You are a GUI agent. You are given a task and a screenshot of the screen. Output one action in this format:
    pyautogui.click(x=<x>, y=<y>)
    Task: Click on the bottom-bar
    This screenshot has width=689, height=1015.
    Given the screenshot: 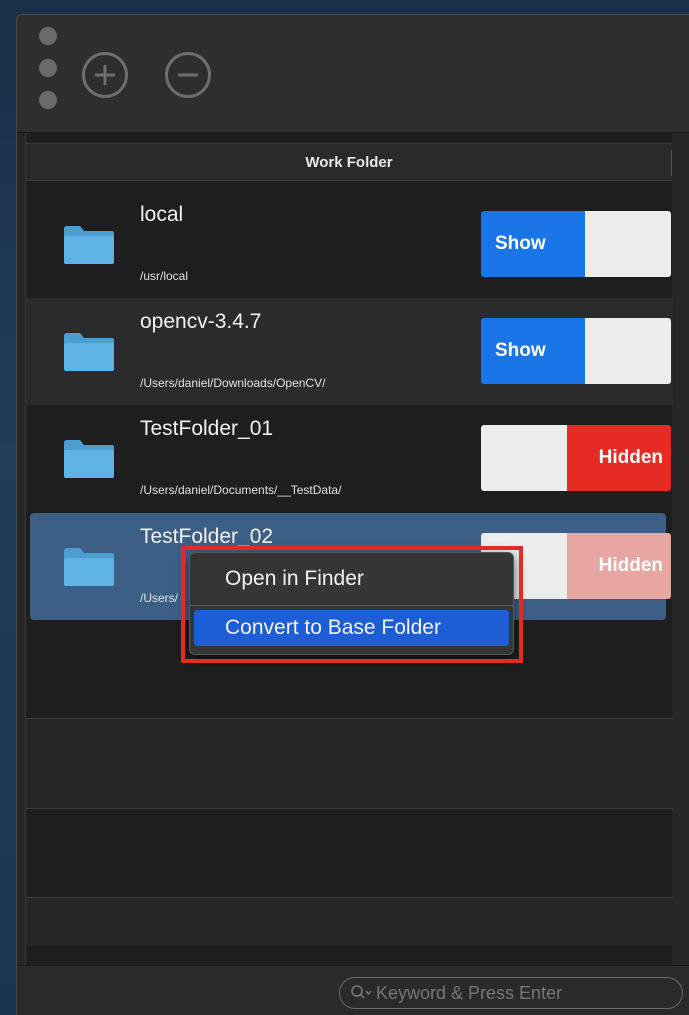 What is the action you would take?
    pyautogui.click(x=353, y=990)
    